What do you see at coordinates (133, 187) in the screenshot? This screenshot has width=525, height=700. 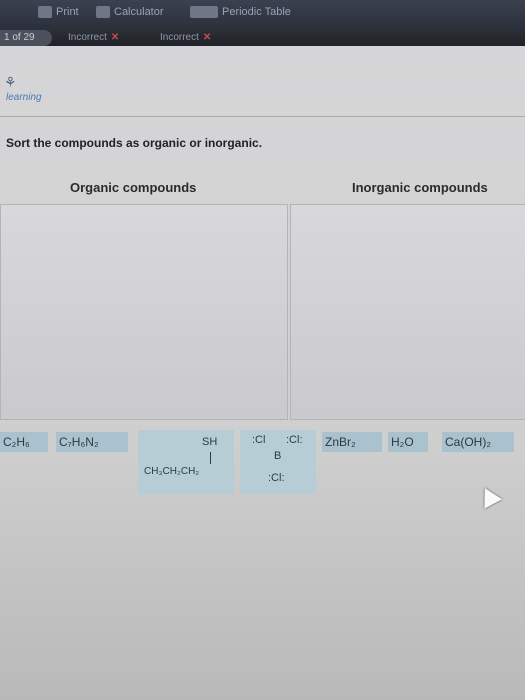 I see `organic-heading: Organic compounds` at bounding box center [133, 187].